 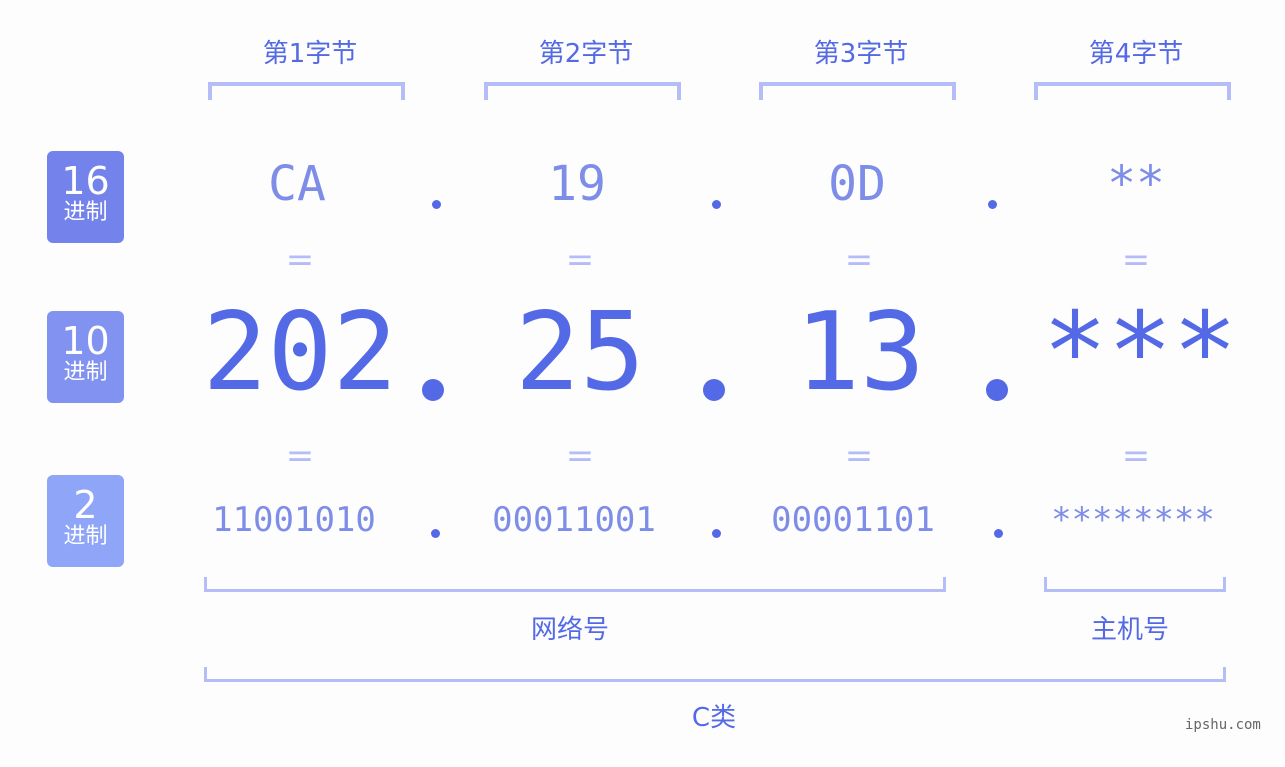 What do you see at coordinates (857, 91) in the screenshot?
I see `byte-3-bracket` at bounding box center [857, 91].